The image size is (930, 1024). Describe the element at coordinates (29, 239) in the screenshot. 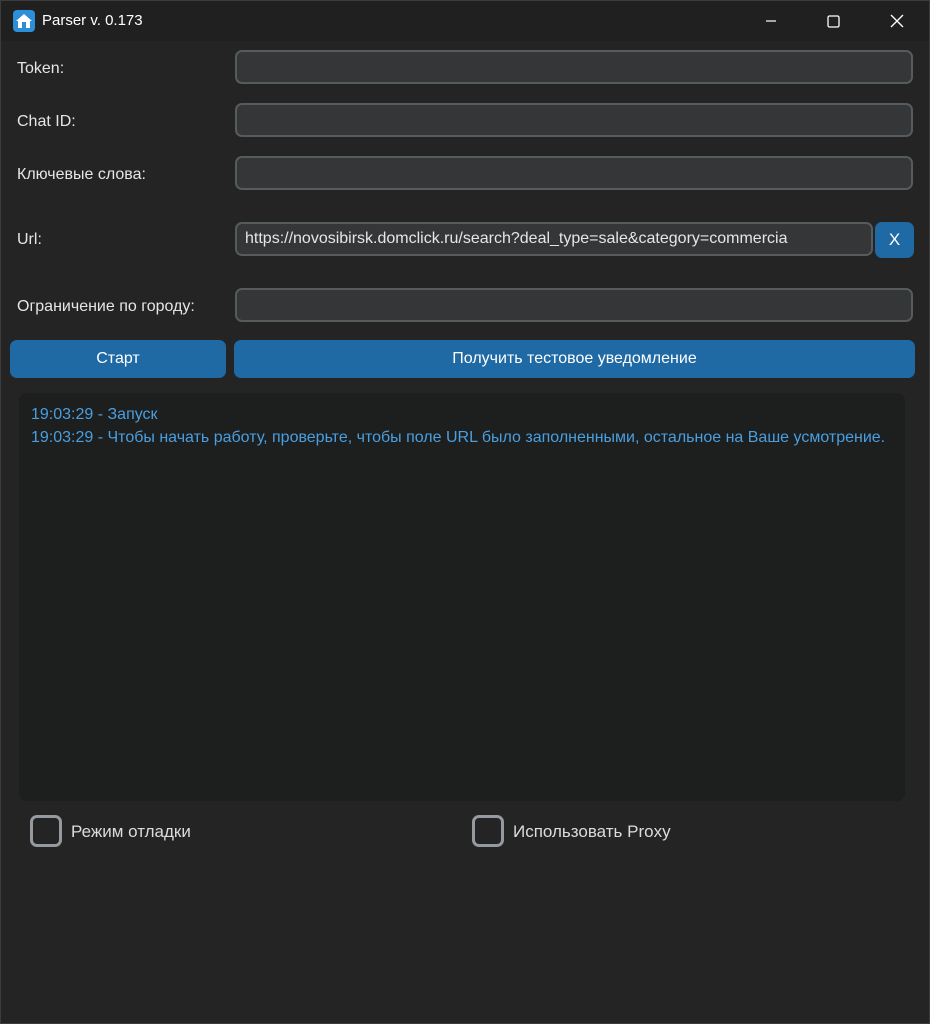

I see `url-label: Url:` at that location.